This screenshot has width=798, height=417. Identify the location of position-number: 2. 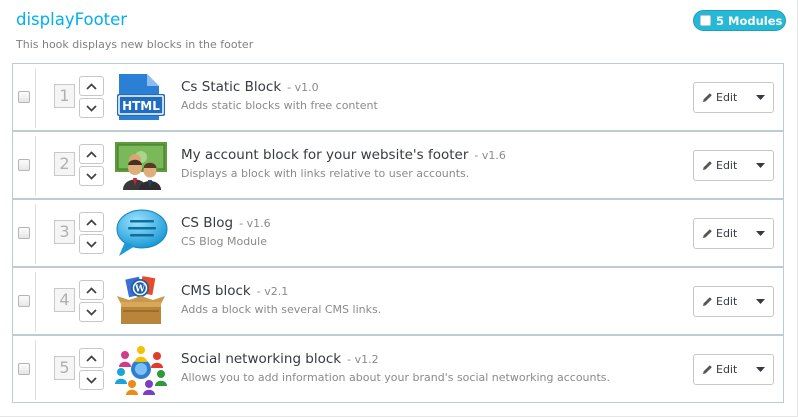
(64, 164).